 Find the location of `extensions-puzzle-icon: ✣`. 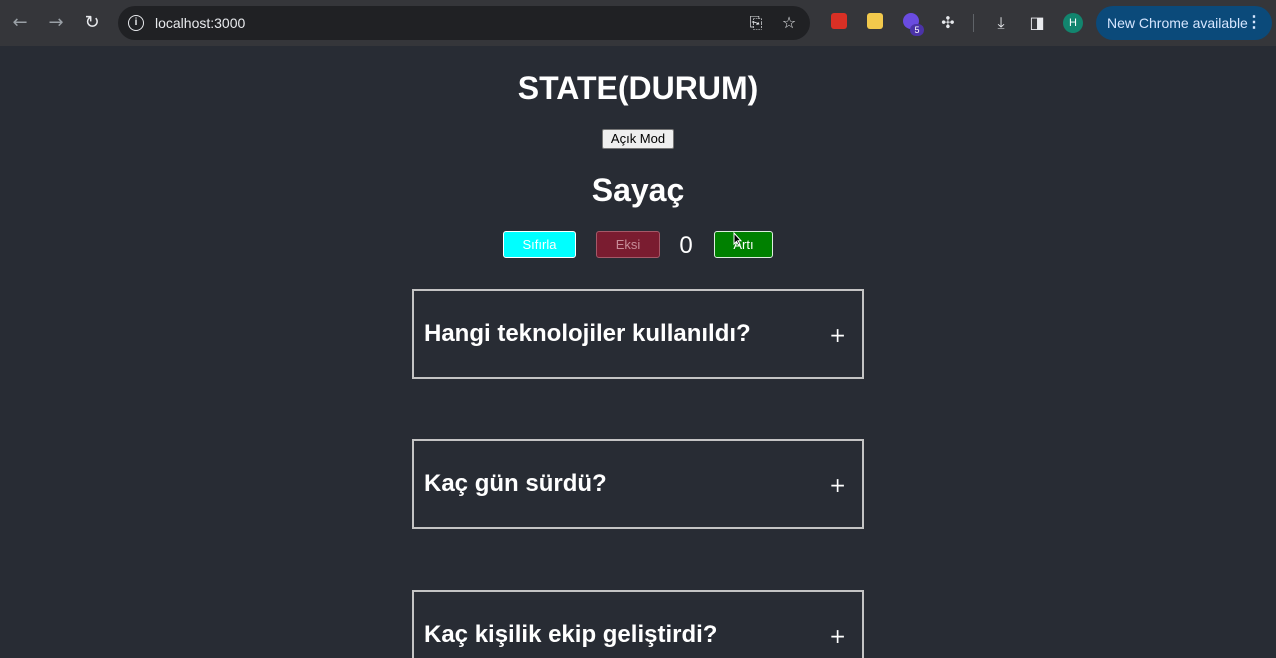

extensions-puzzle-icon: ✣ is located at coordinates (948, 23).